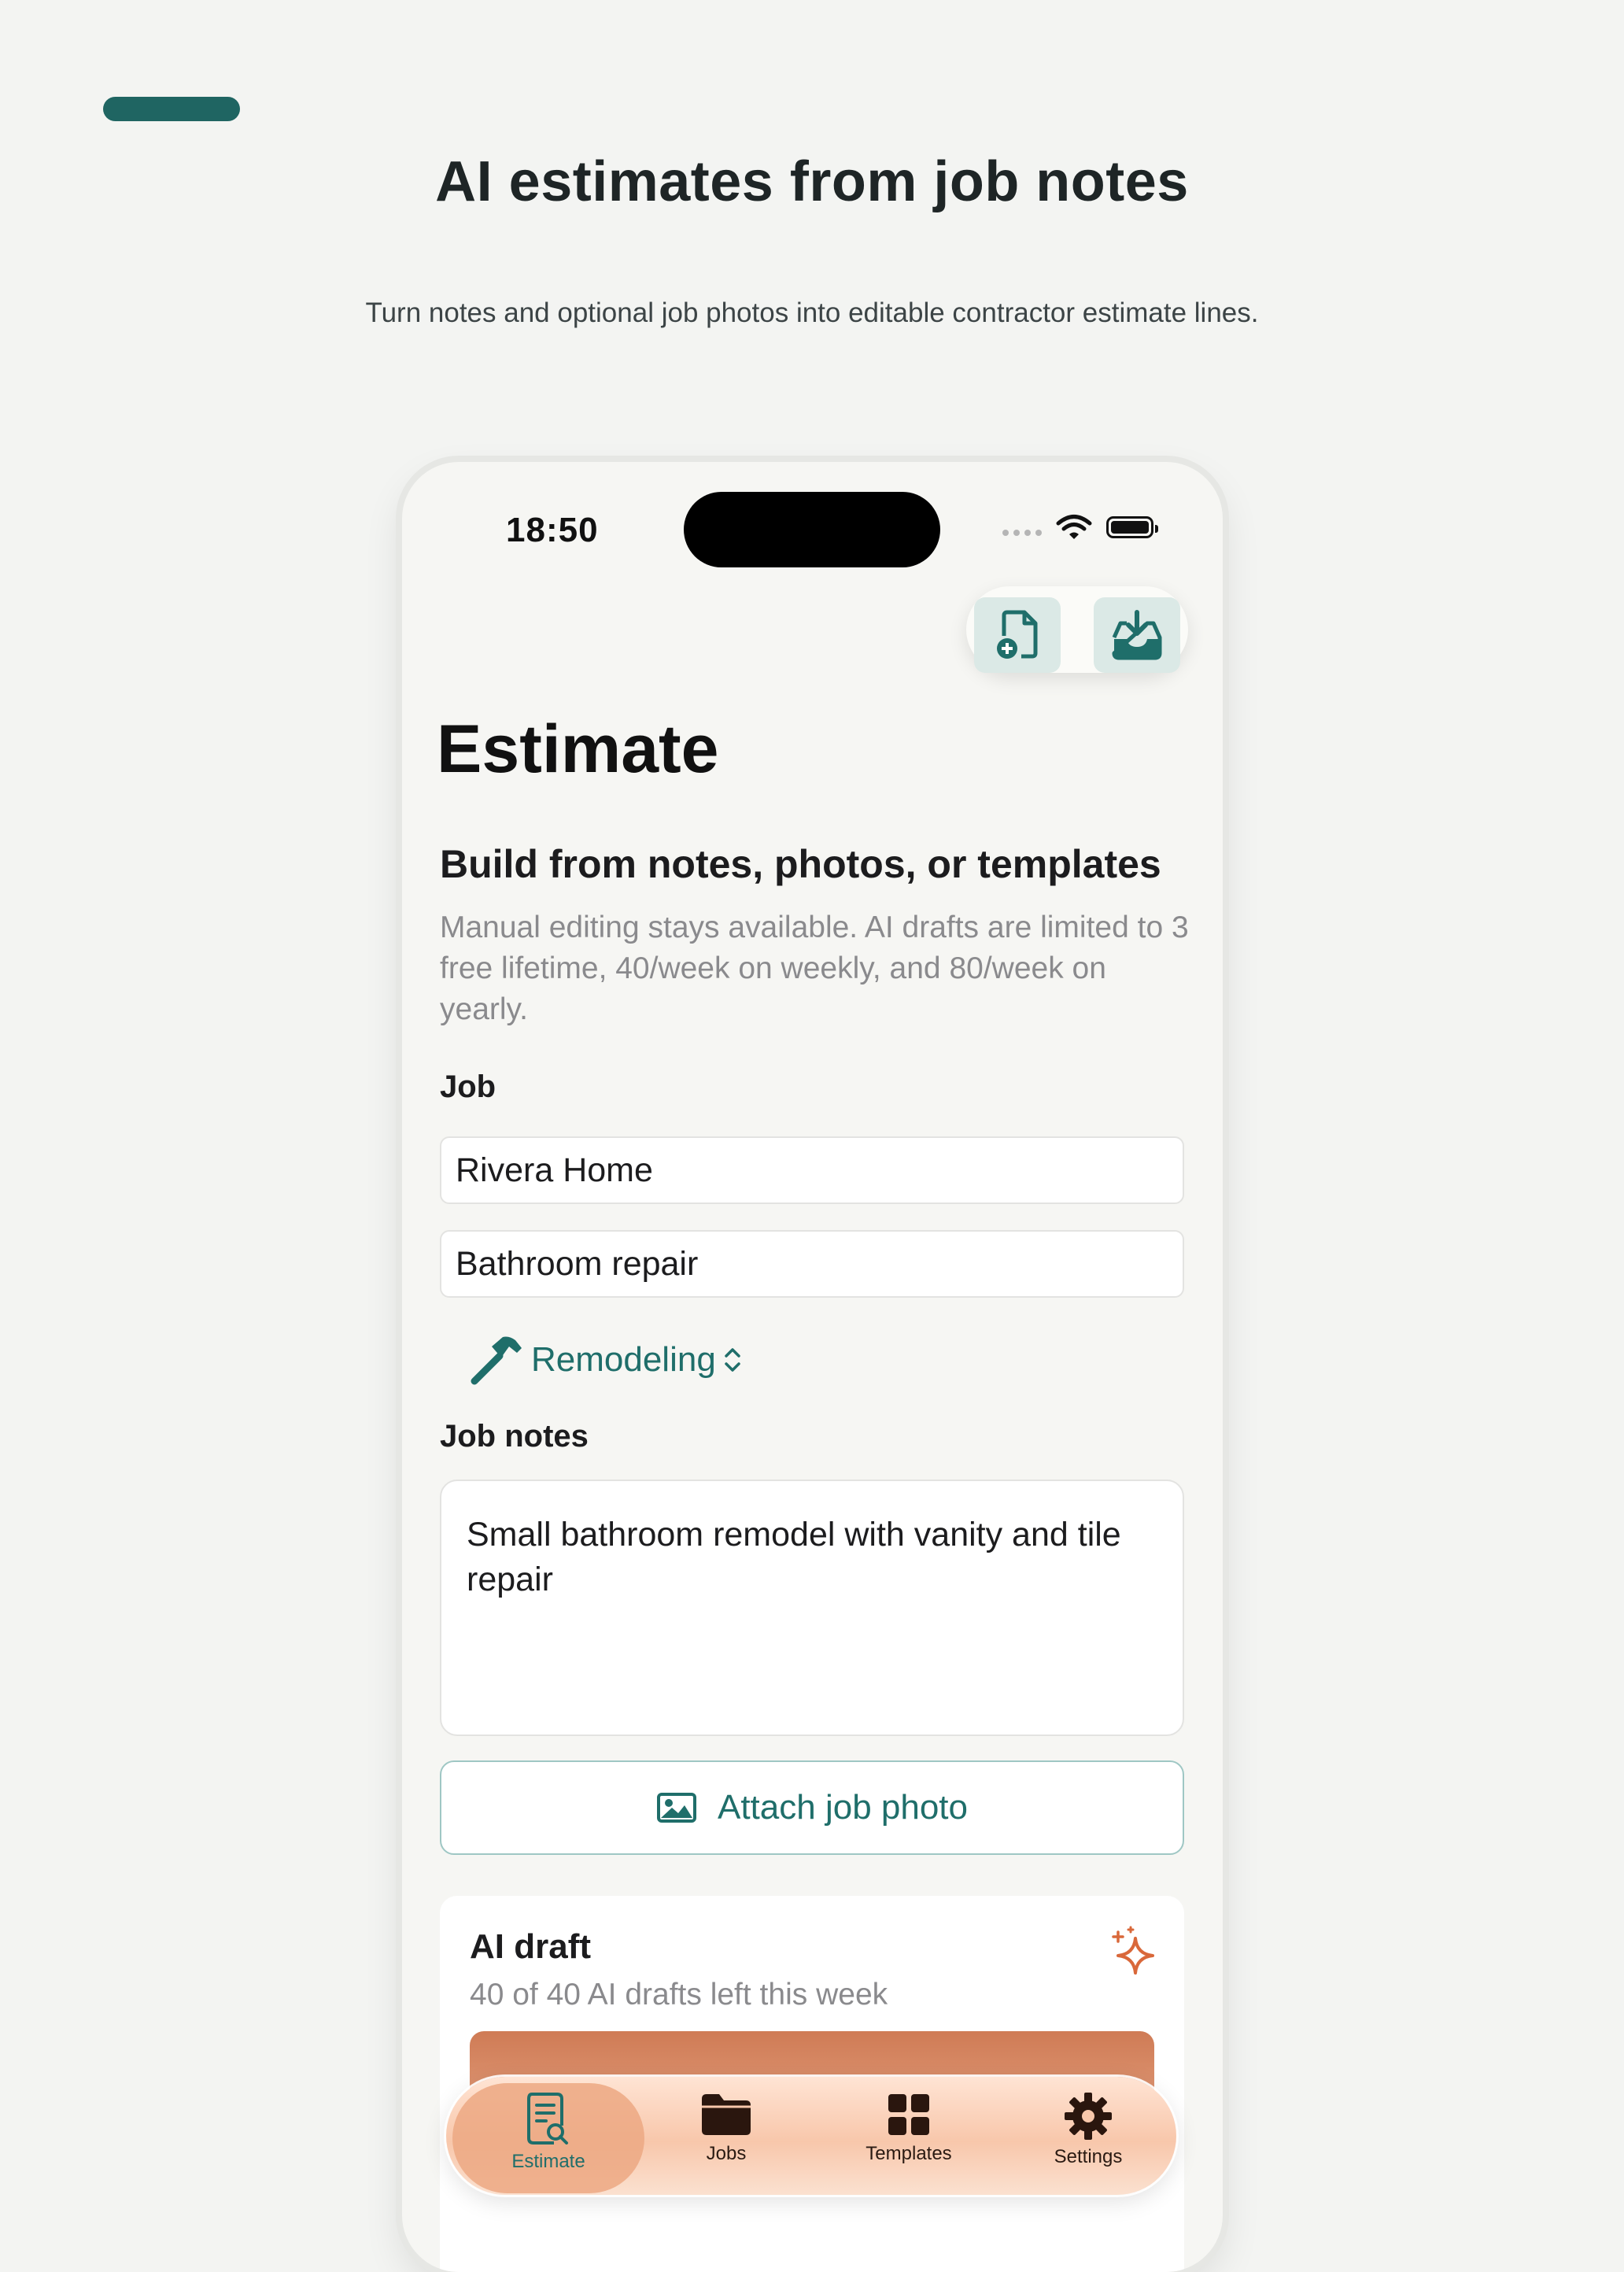 The image size is (1624, 2272). Describe the element at coordinates (578, 749) in the screenshot. I see `page-title: Estimate` at that location.